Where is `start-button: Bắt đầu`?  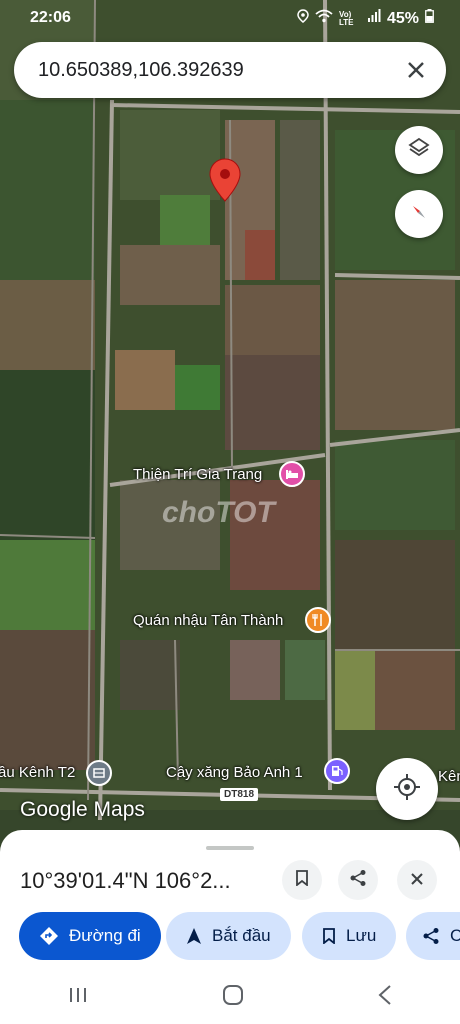 start-button: Bắt đầu is located at coordinates (228, 936).